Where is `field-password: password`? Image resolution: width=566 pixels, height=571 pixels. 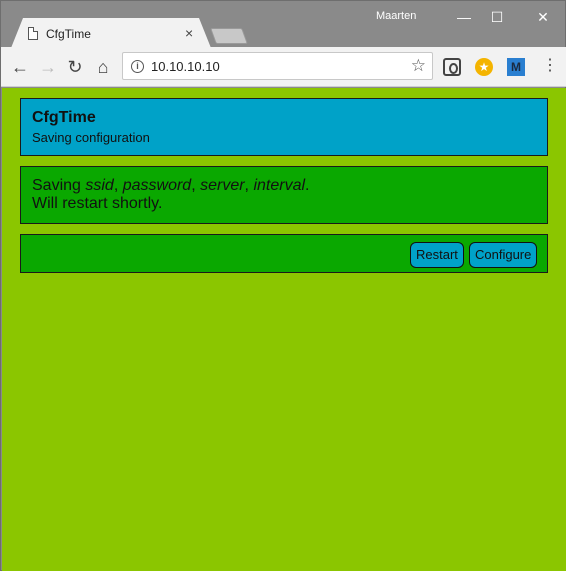 field-password: password is located at coordinates (157, 185).